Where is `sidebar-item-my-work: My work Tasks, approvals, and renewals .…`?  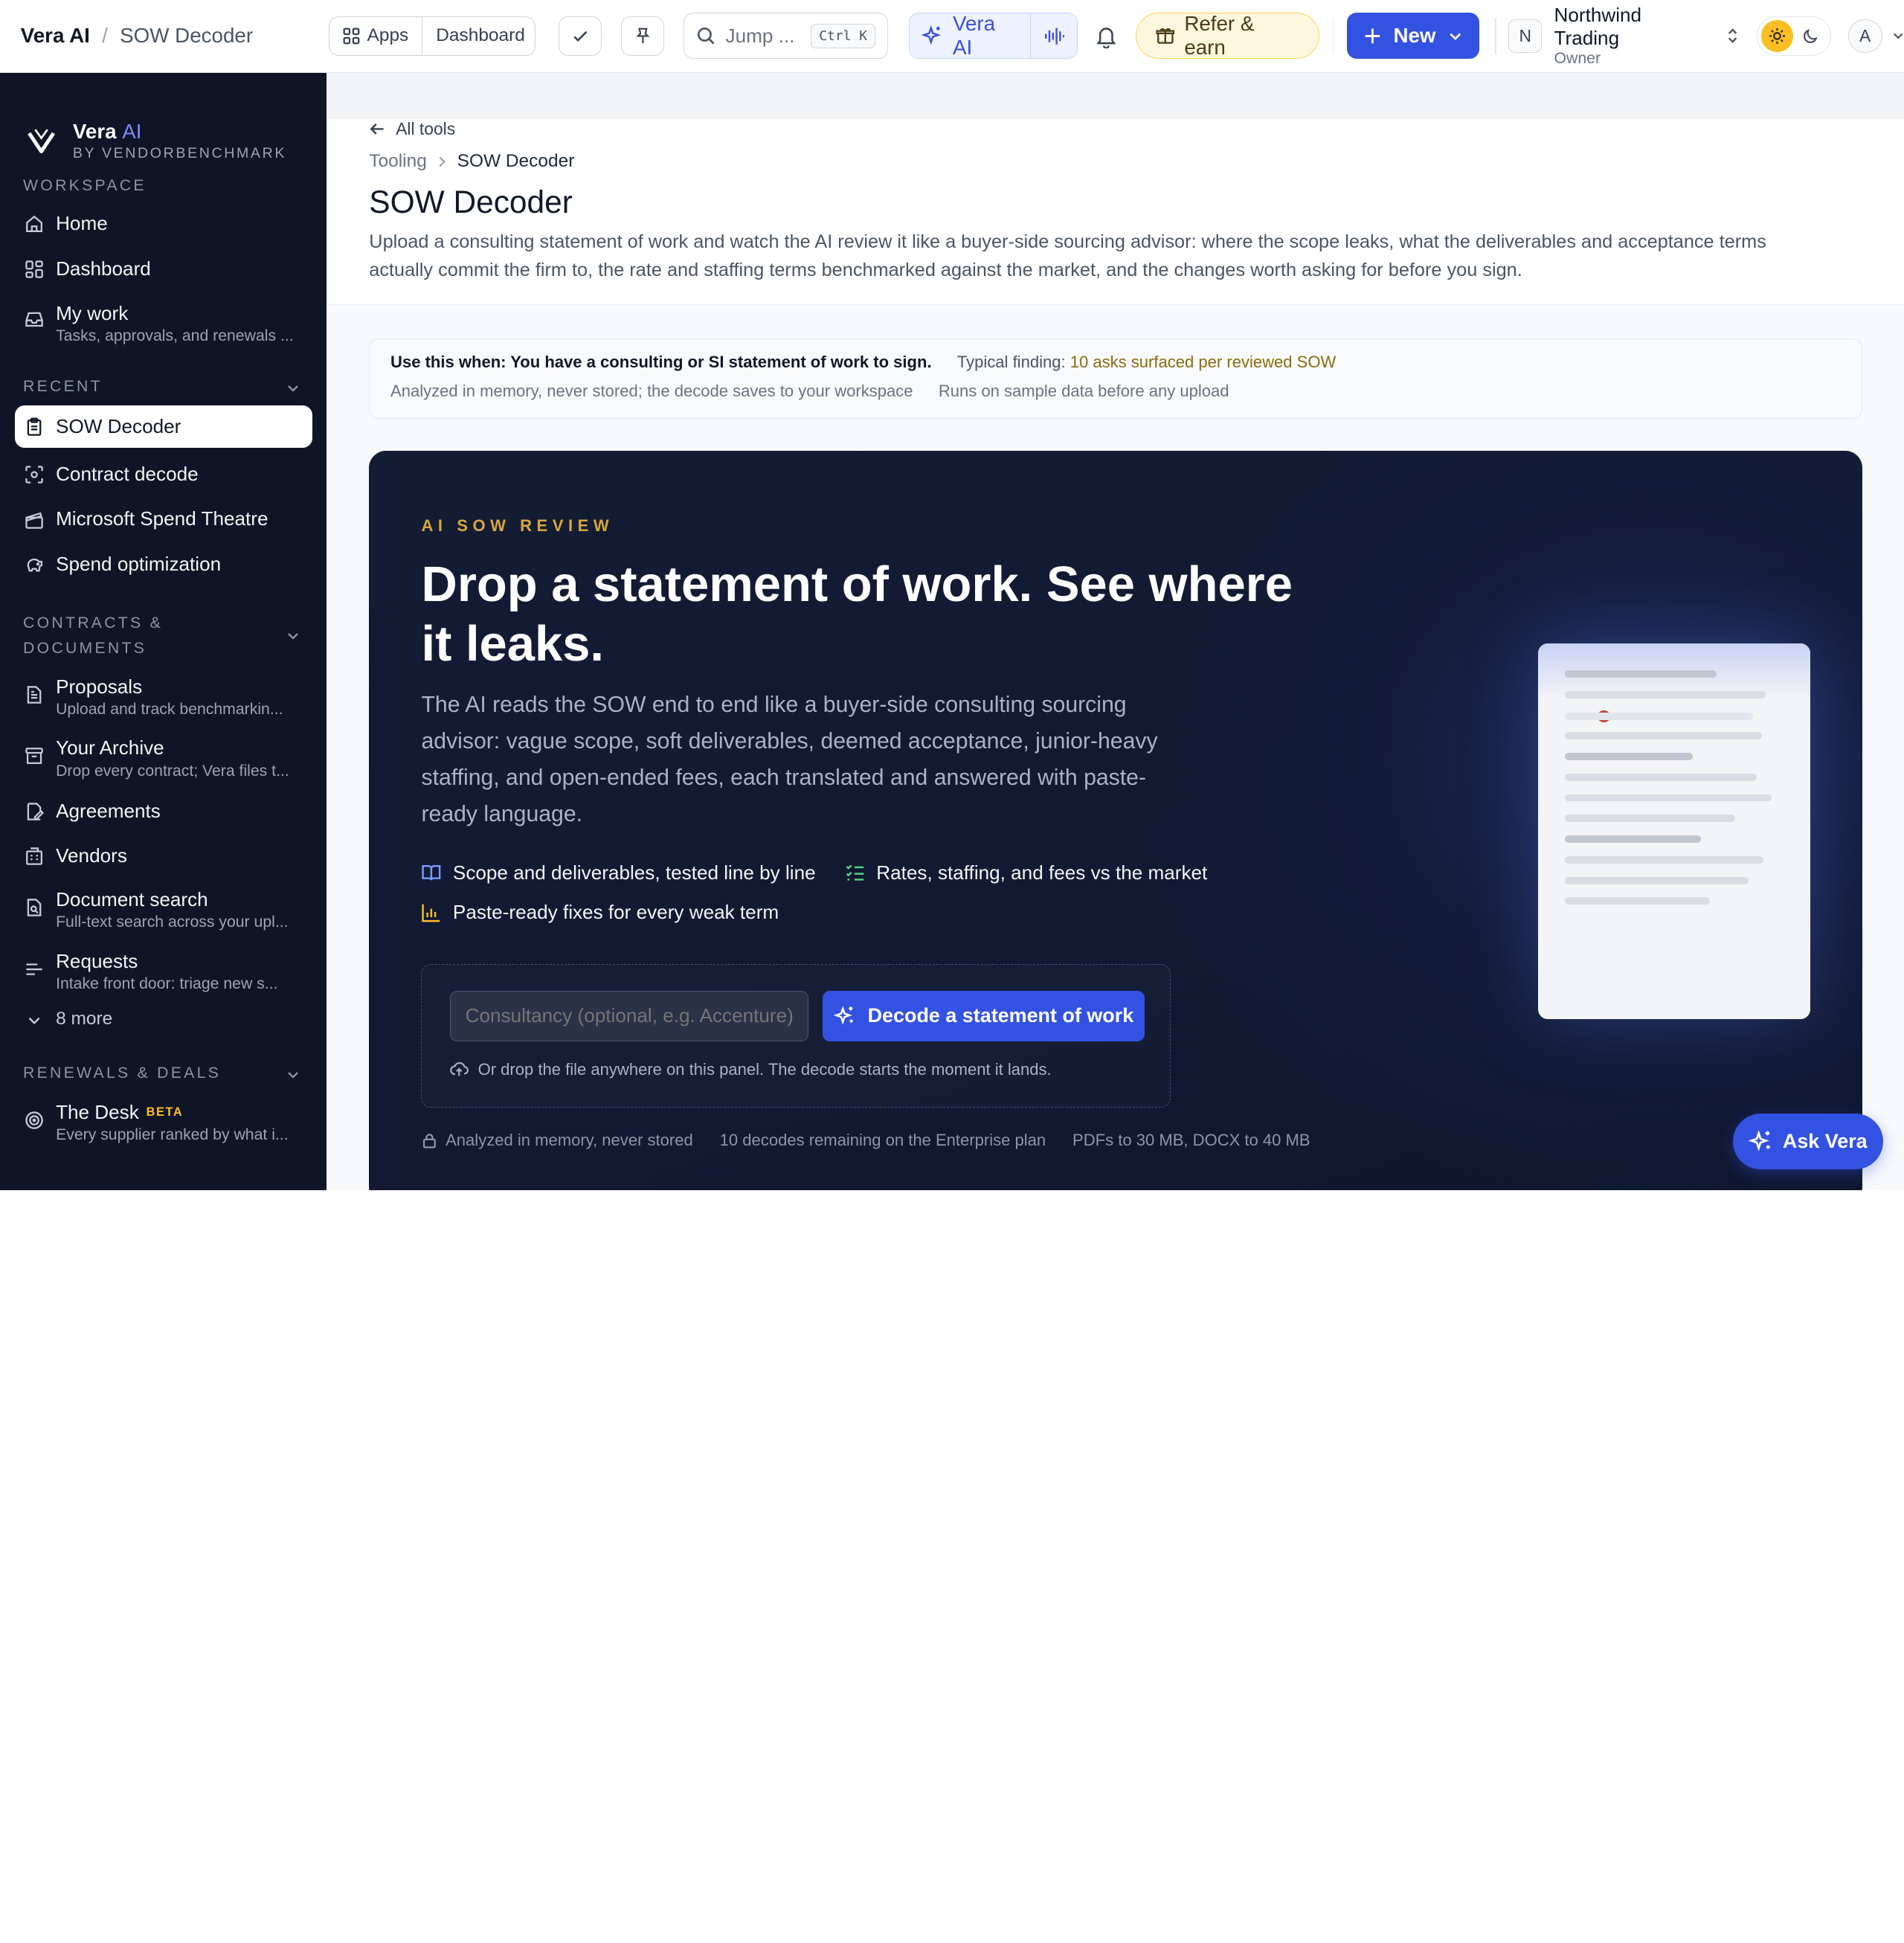
sidebar-item-my-work: My work Tasks, approvals, and renewals .… is located at coordinates (164, 323).